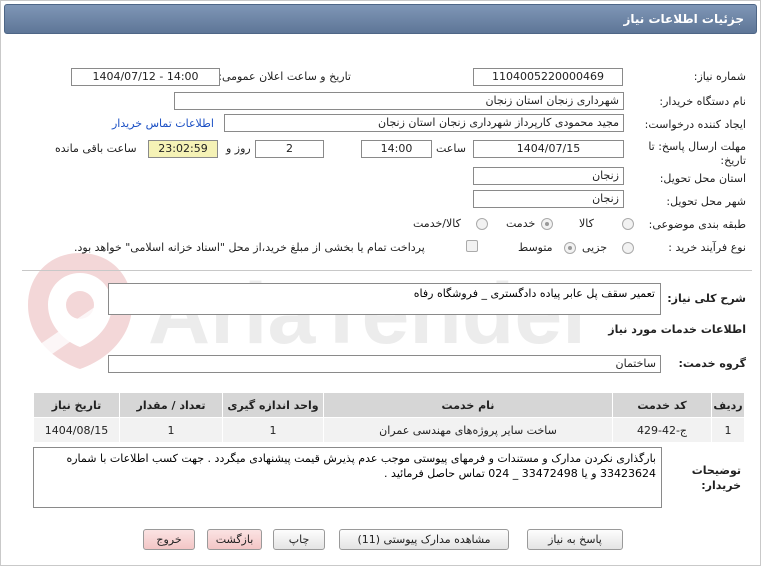  Describe the element at coordinates (707, 247) in the screenshot. I see `purchase-type-label: نوع فرآیند خرید :` at that location.